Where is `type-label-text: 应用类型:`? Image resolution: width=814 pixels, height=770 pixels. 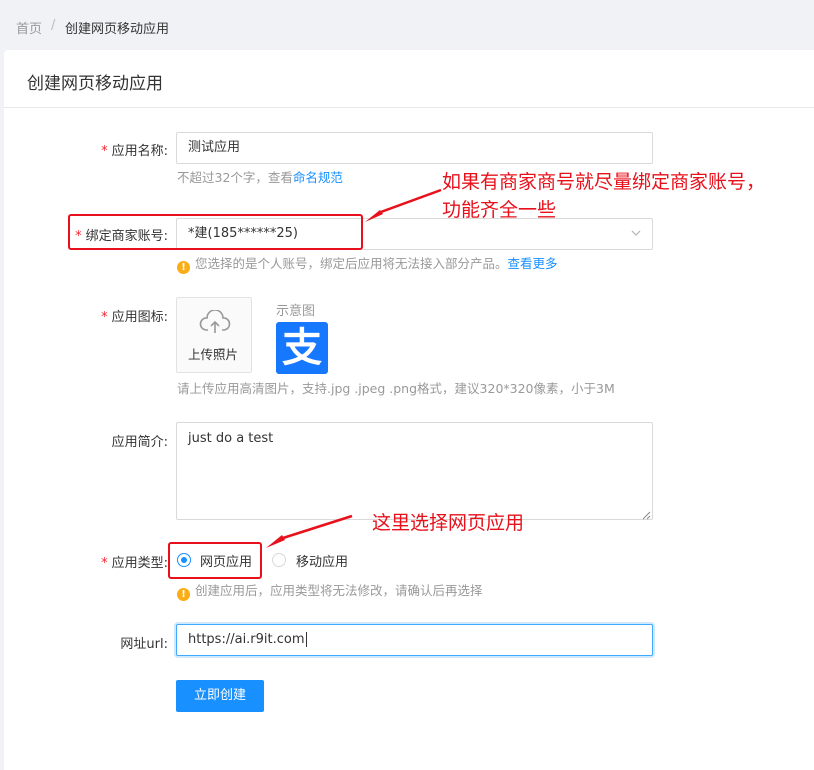 type-label-text: 应用类型: is located at coordinates (139, 563).